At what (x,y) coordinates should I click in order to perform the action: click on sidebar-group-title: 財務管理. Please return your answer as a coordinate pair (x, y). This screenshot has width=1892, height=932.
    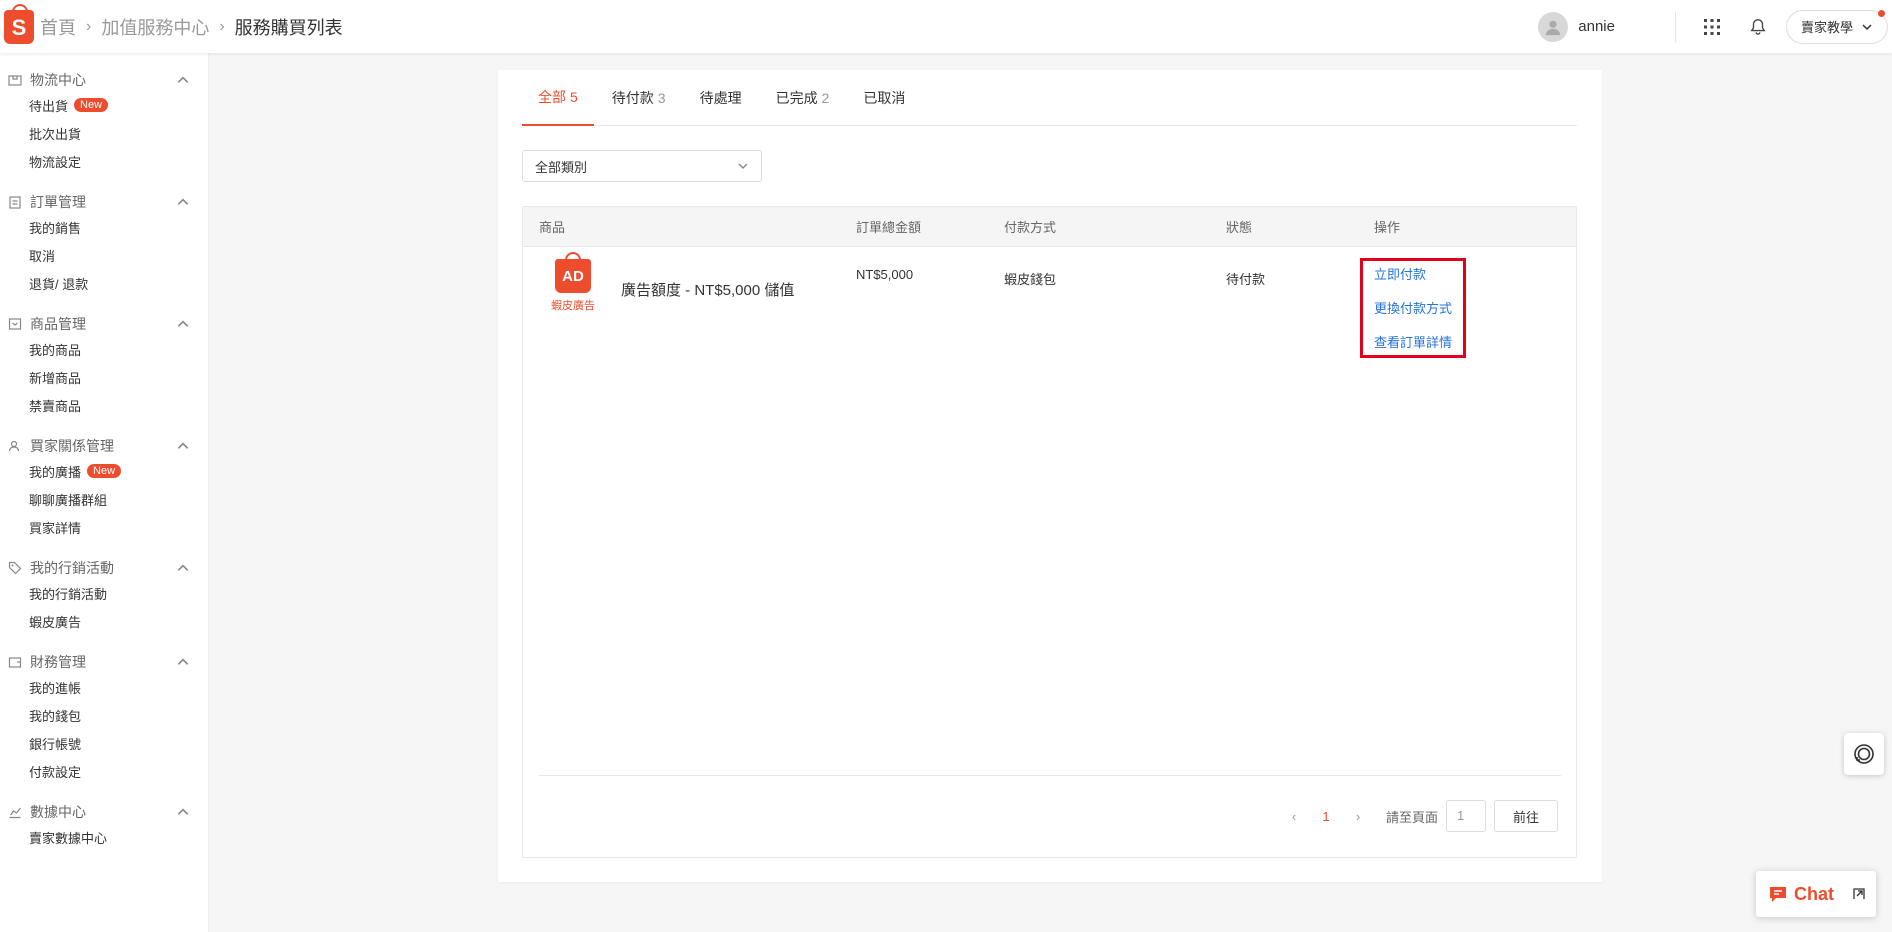
    Looking at the image, I should click on (104, 662).